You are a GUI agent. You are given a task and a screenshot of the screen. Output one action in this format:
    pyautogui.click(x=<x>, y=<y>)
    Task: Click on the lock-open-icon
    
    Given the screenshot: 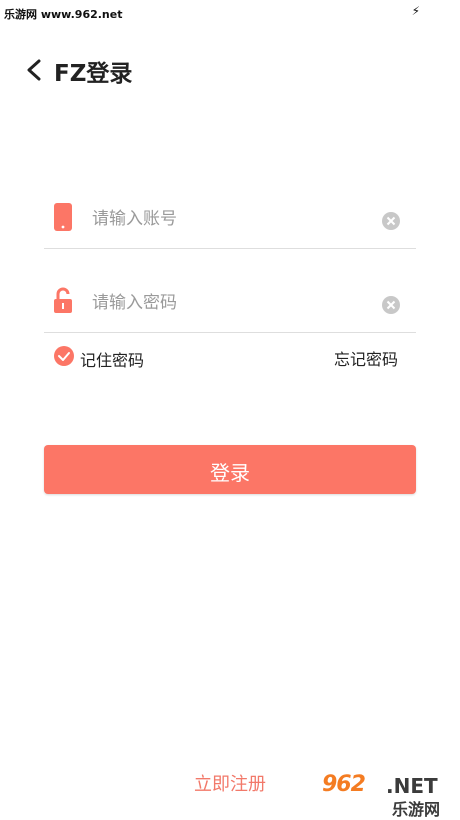 What is the action you would take?
    pyautogui.click(x=63, y=300)
    